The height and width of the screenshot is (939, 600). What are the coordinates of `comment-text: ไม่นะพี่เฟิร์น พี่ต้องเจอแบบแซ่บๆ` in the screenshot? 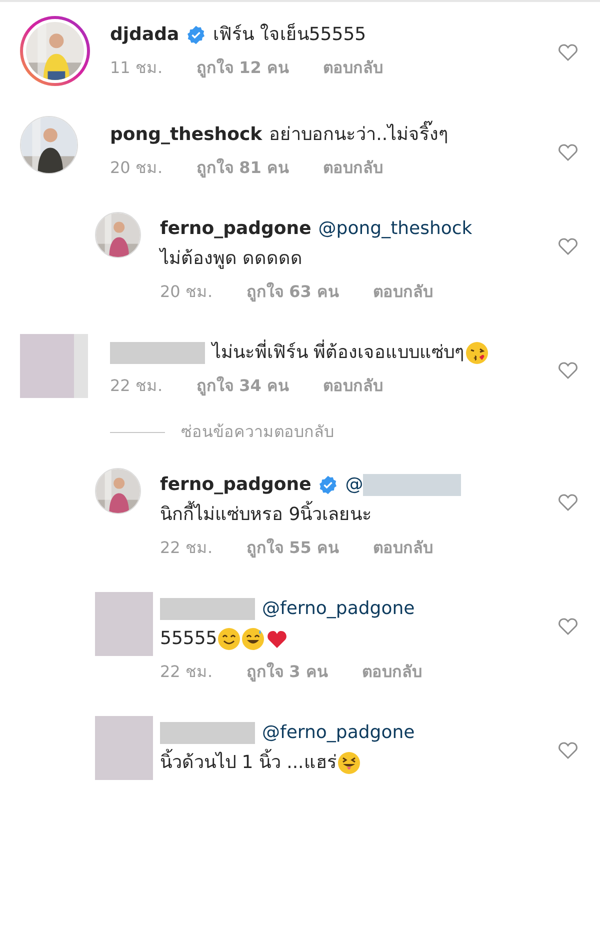 It's located at (338, 353).